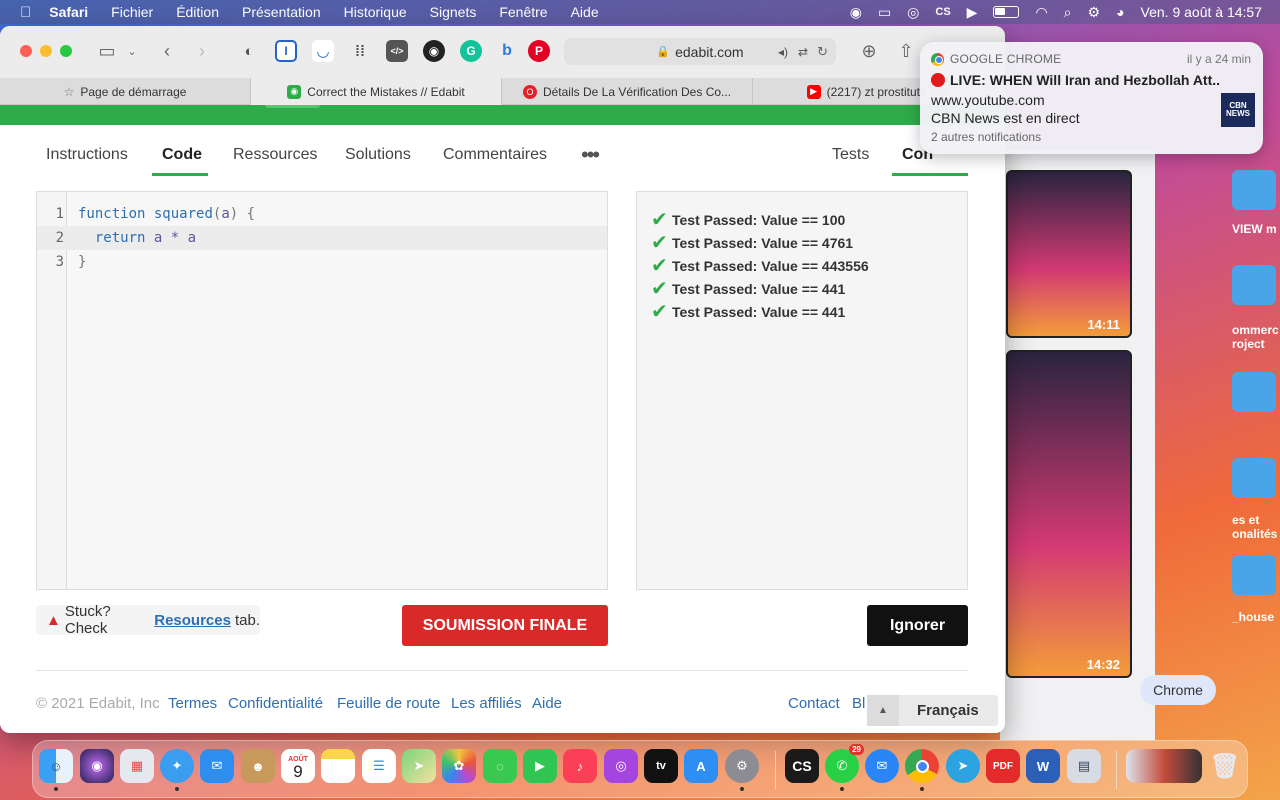 Image resolution: width=1280 pixels, height=800 pixels. What do you see at coordinates (590, 155) in the screenshot?
I see `more-menu-icon: •••` at bounding box center [590, 155].